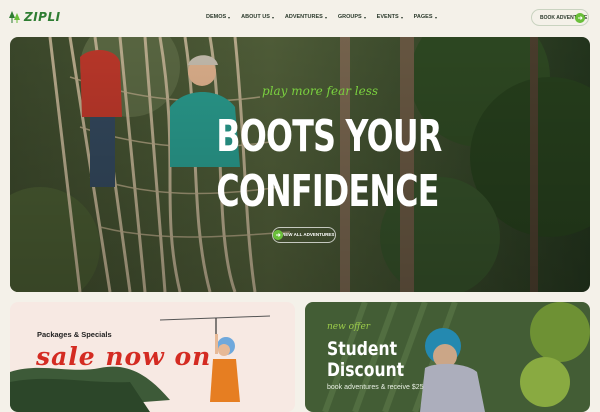  Describe the element at coordinates (124, 356) in the screenshot. I see `sale-script-text: sale now on` at that location.